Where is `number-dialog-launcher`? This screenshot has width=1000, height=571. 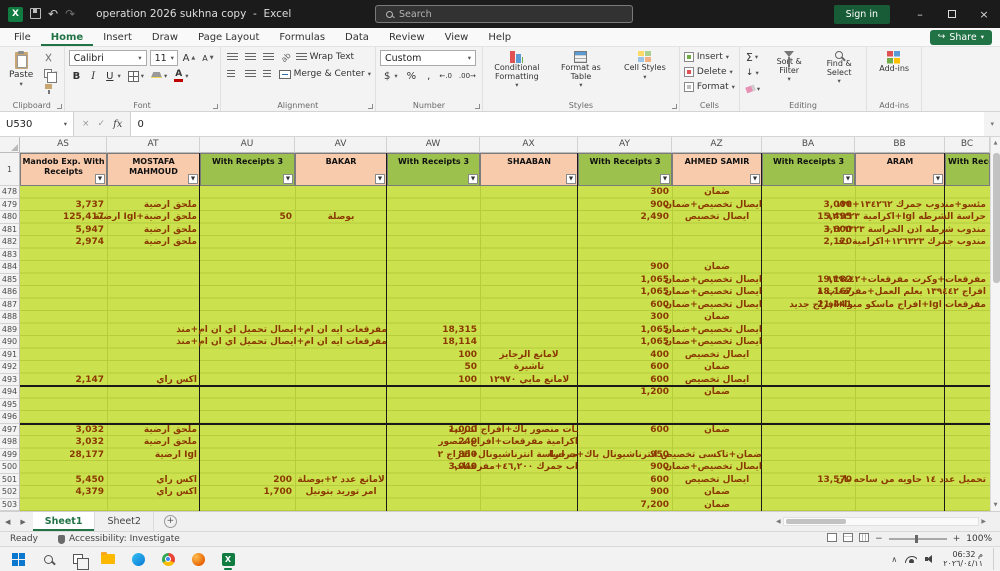 number-dialog-launcher is located at coordinates (477, 106).